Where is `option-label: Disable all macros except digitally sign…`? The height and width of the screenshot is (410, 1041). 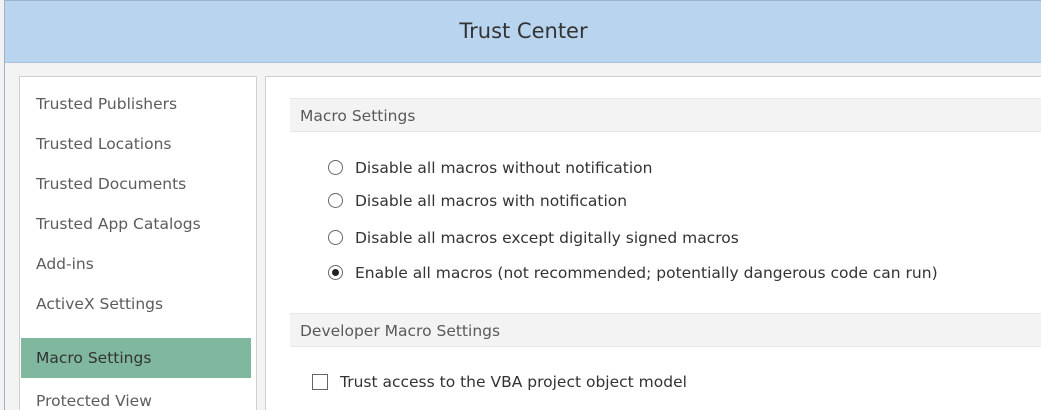 option-label: Disable all macros except digitally sign… is located at coordinates (547, 238).